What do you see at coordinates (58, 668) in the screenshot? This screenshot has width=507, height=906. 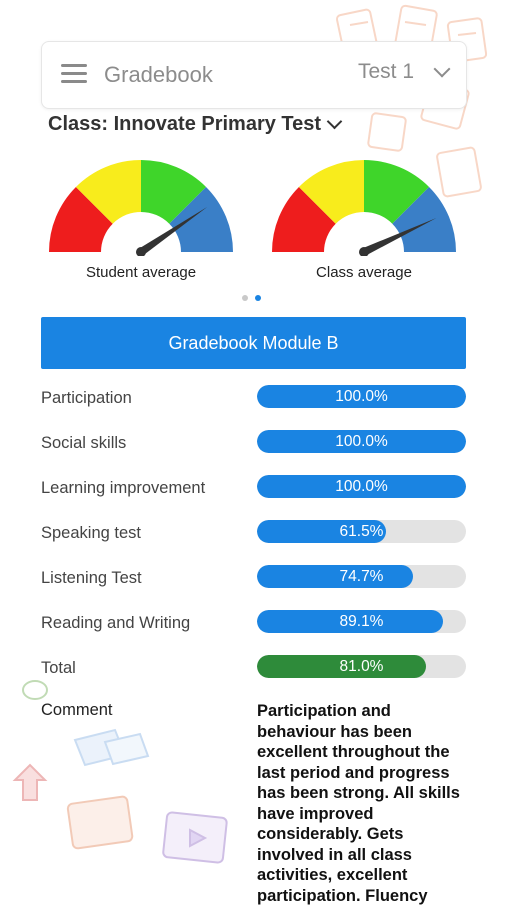 I see `score-label: Total` at bounding box center [58, 668].